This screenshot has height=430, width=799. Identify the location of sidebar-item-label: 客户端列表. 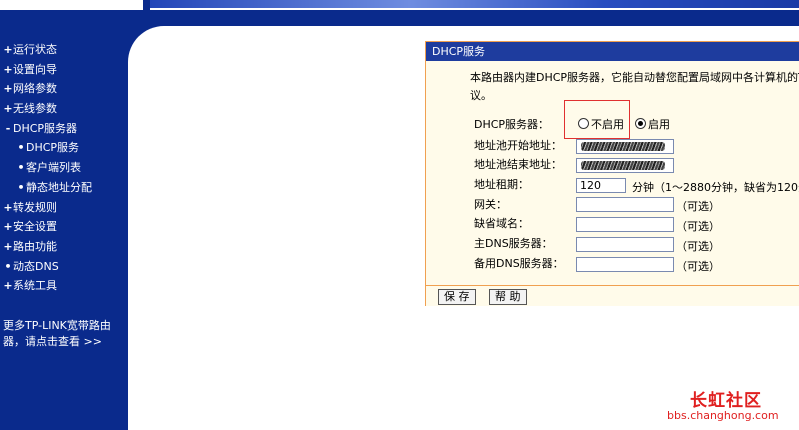
(53, 168).